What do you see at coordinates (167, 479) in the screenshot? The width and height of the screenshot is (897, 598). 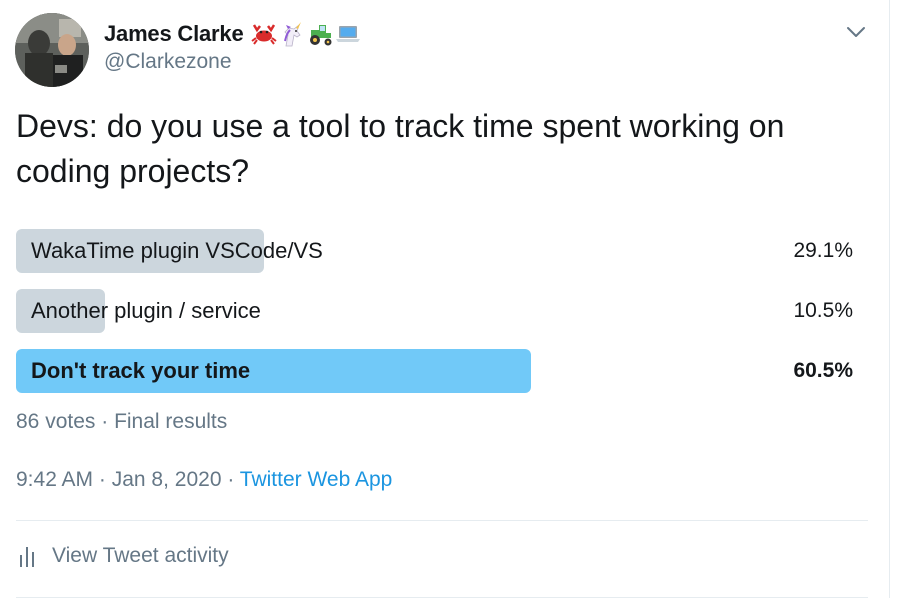 I see `tweet-date: Jan 8, 2020` at bounding box center [167, 479].